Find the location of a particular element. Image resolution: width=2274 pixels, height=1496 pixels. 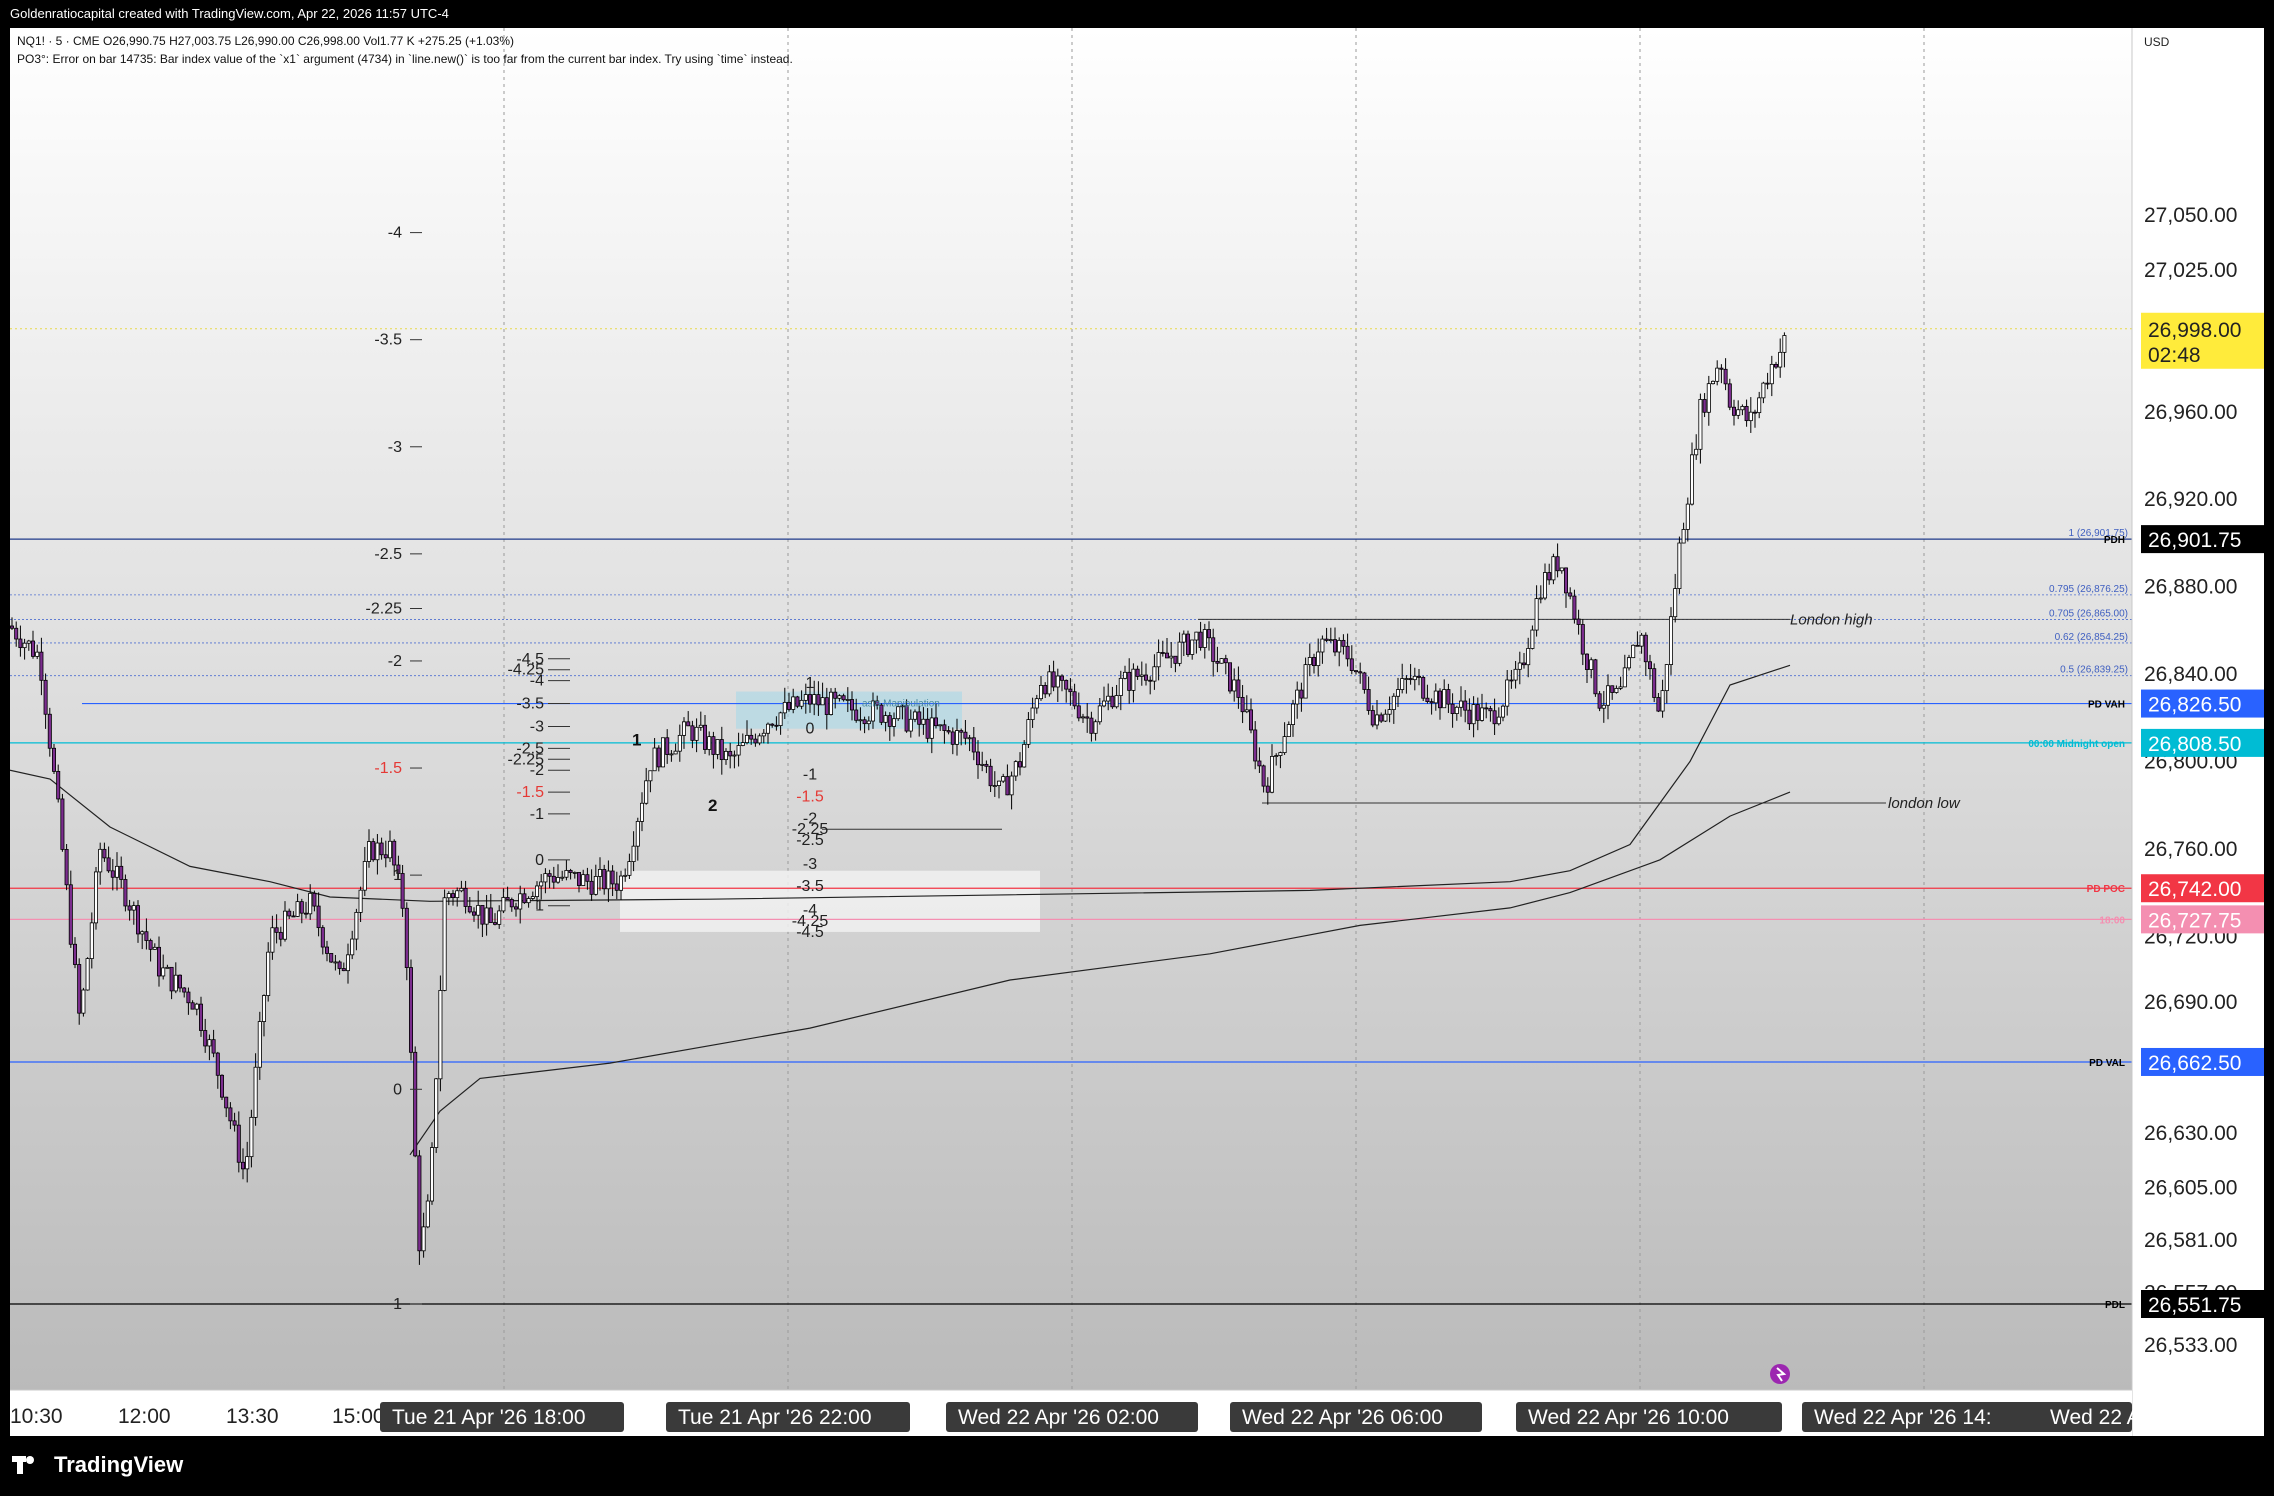

fib-level-label: 0.5 (26,839.25) is located at coordinates (2094, 670).